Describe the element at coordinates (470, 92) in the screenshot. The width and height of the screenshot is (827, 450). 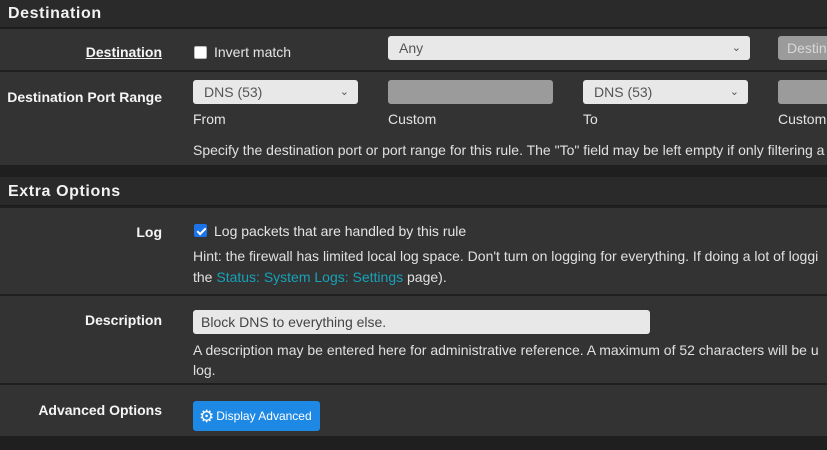
I see `port-from-custom-input` at that location.